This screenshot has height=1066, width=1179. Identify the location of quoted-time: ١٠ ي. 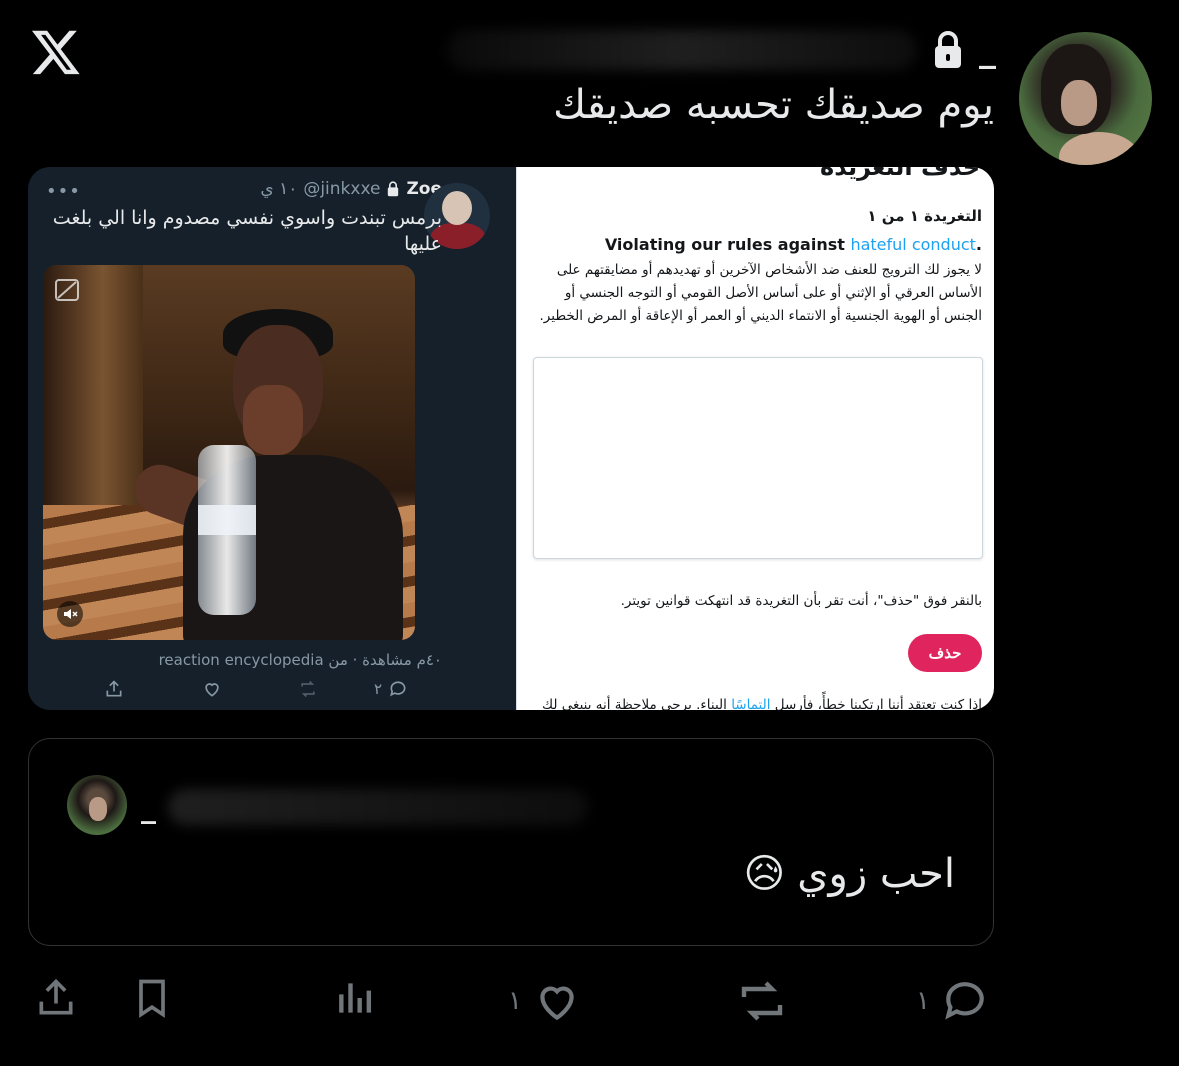
(279, 189).